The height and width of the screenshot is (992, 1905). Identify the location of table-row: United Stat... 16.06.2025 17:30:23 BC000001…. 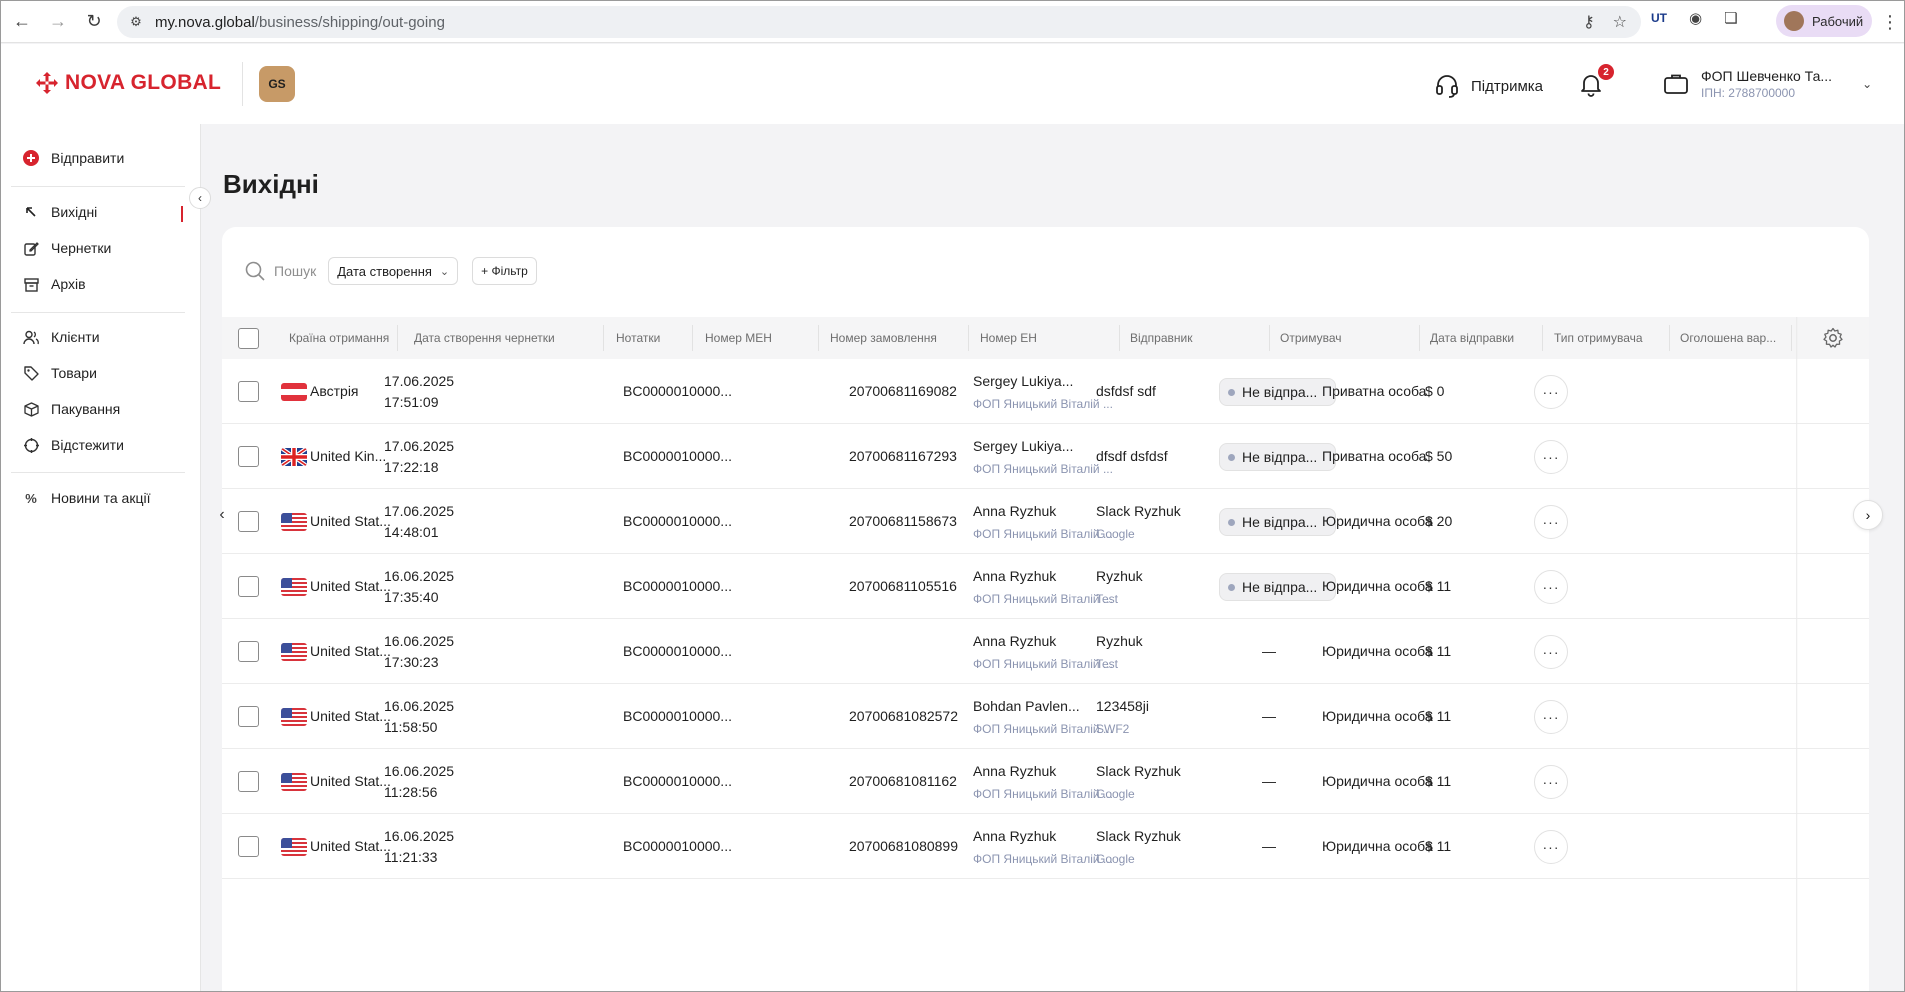
(1045, 651).